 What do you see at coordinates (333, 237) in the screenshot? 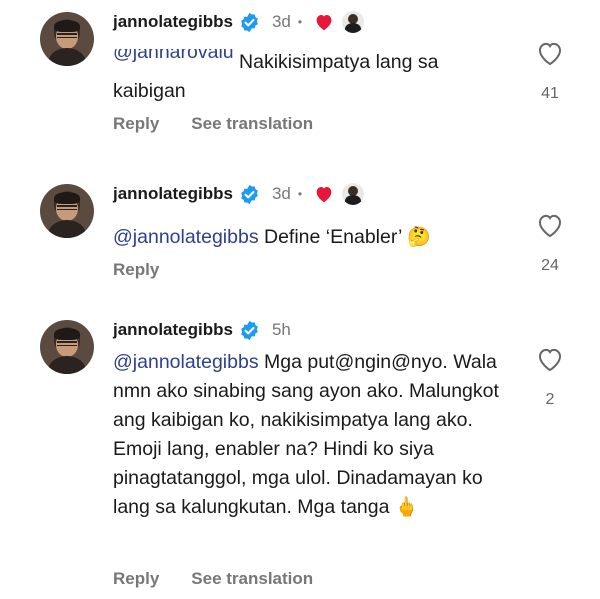
I see `comment-body: Define ‘Enabler’` at bounding box center [333, 237].